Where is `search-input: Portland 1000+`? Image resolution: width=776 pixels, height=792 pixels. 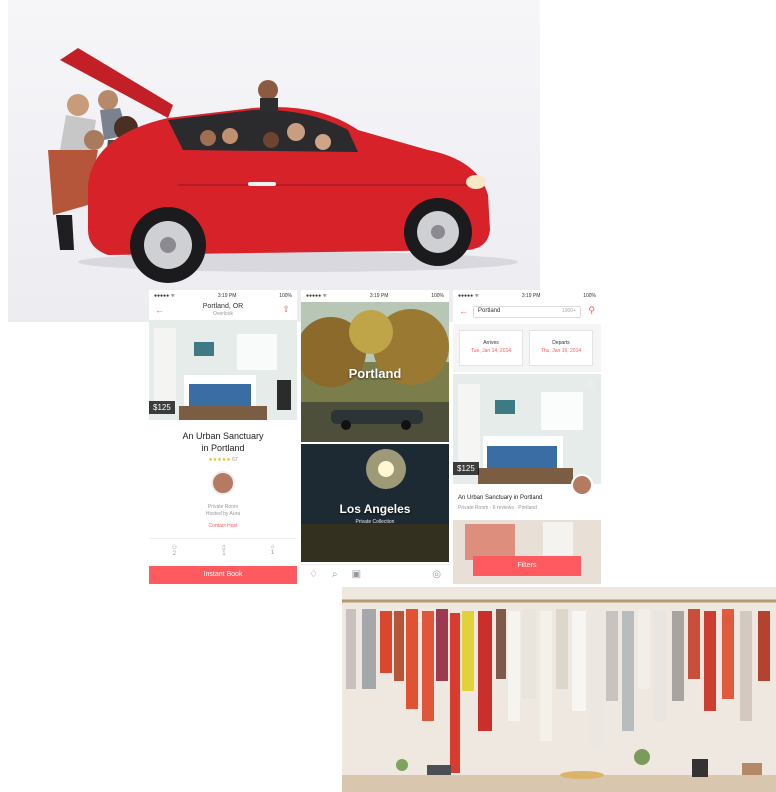
search-input: Portland 1000+ is located at coordinates (527, 312).